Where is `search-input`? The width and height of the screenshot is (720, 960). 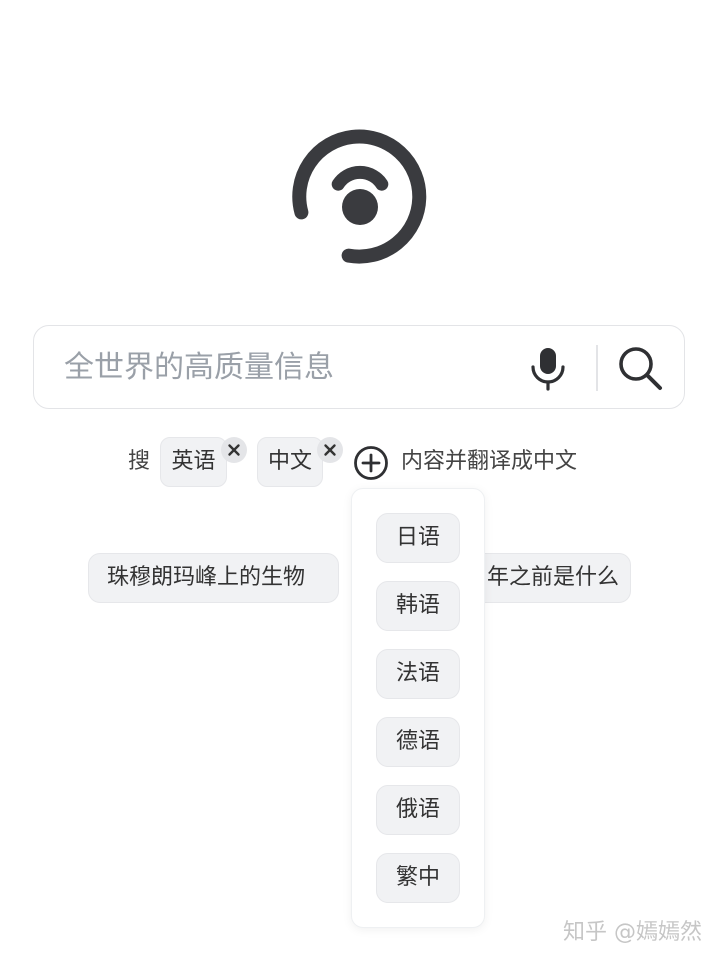 search-input is located at coordinates (284, 367).